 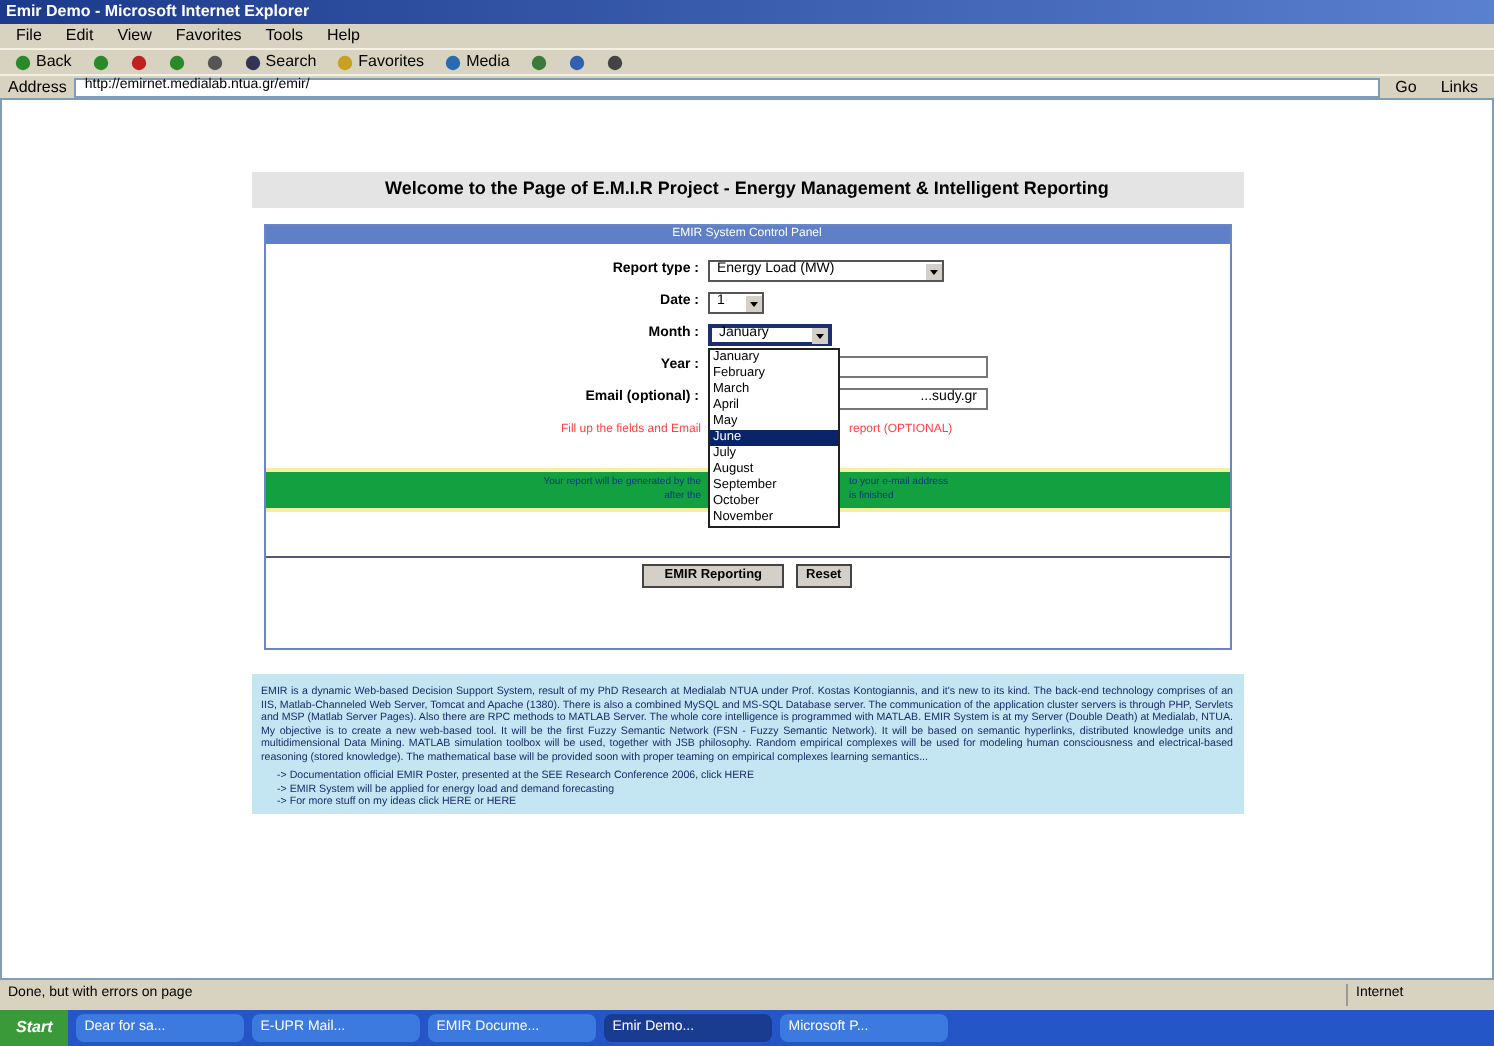 I want to click on menu-item: Tools, so click(x=284, y=36).